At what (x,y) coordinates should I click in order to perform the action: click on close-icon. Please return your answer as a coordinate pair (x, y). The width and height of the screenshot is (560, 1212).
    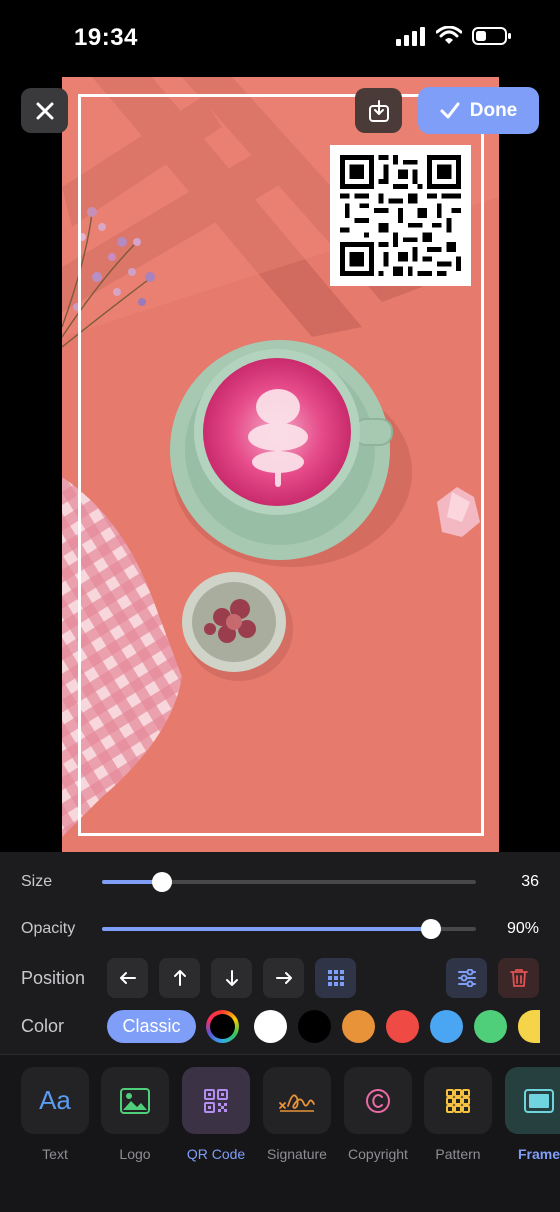
    Looking at the image, I should click on (44, 110).